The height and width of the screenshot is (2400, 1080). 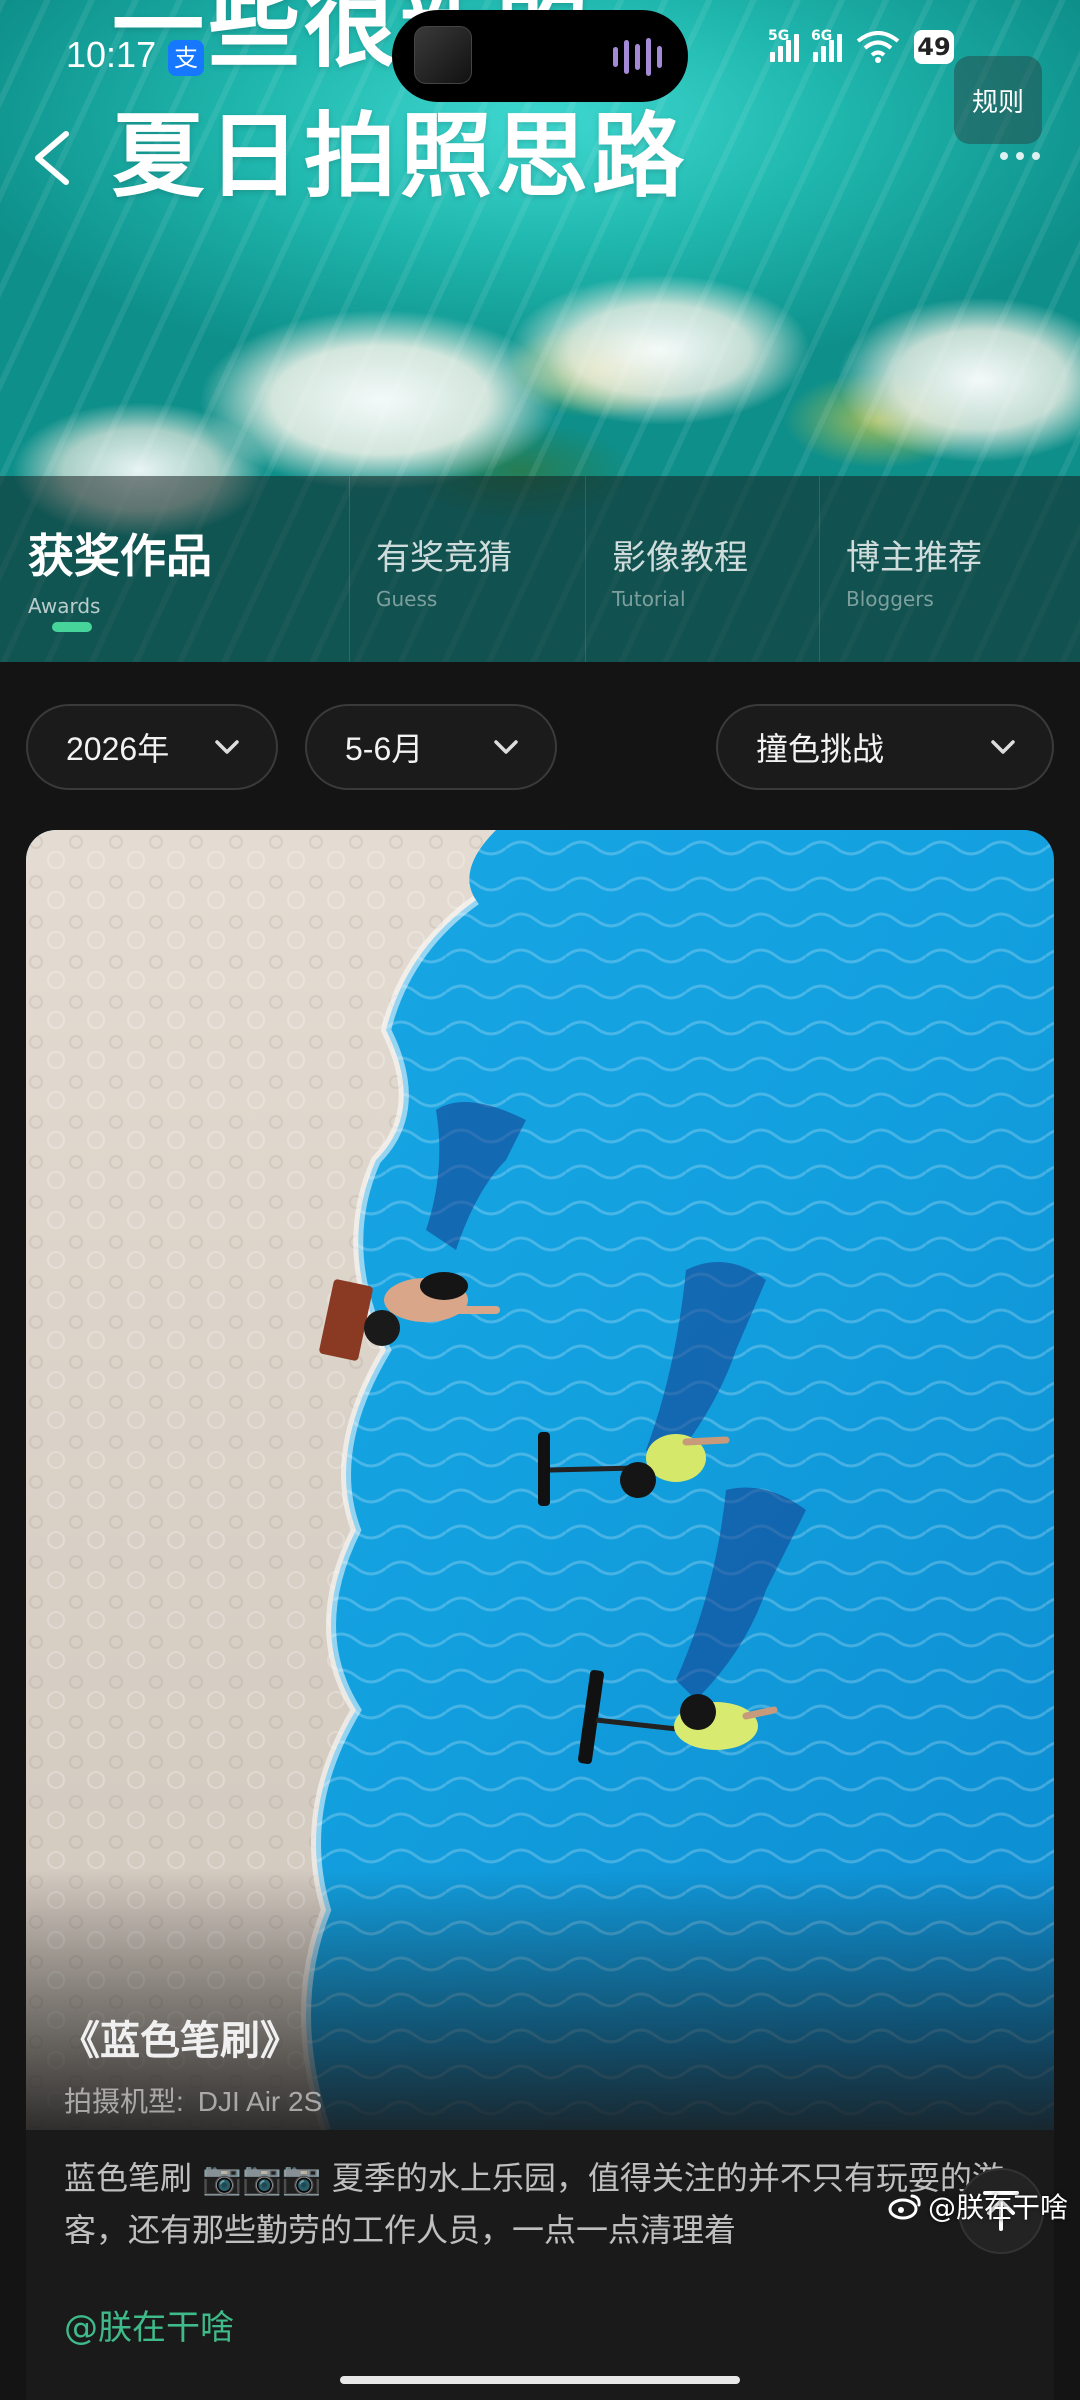 What do you see at coordinates (540, 2380) in the screenshot?
I see `home-indicator` at bounding box center [540, 2380].